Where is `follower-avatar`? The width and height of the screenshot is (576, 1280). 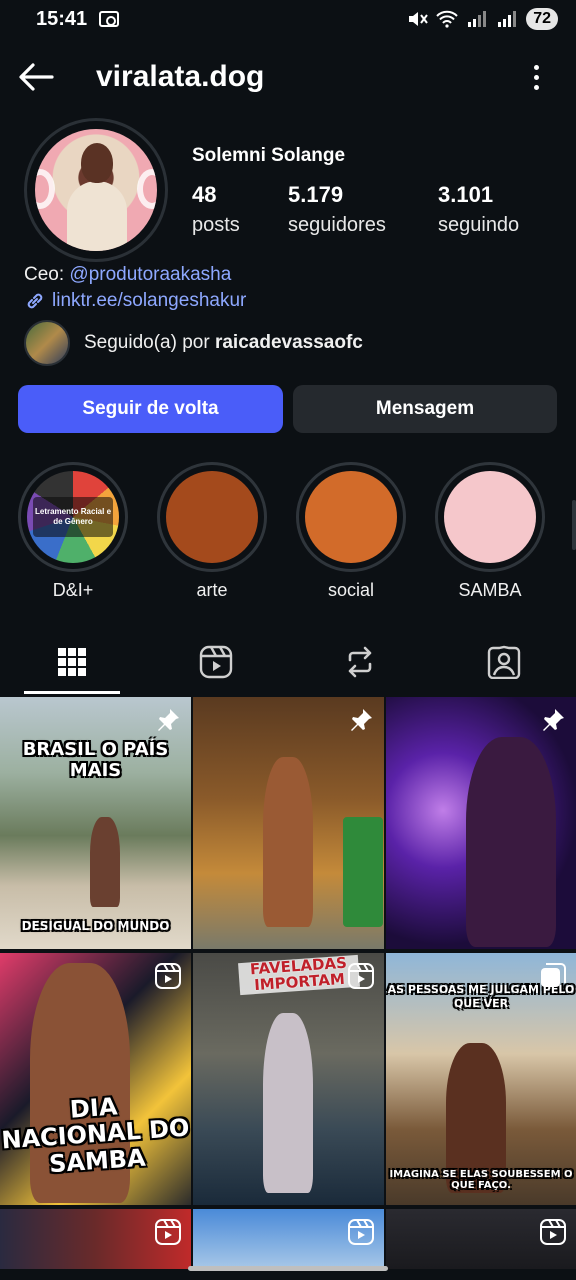
follower-avatar is located at coordinates (47, 343).